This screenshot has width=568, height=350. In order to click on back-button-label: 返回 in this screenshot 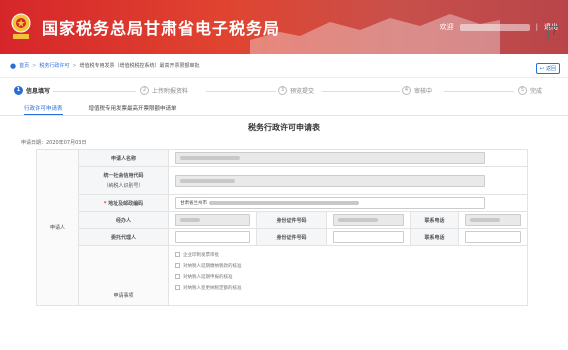, I will do `click(550, 69)`.